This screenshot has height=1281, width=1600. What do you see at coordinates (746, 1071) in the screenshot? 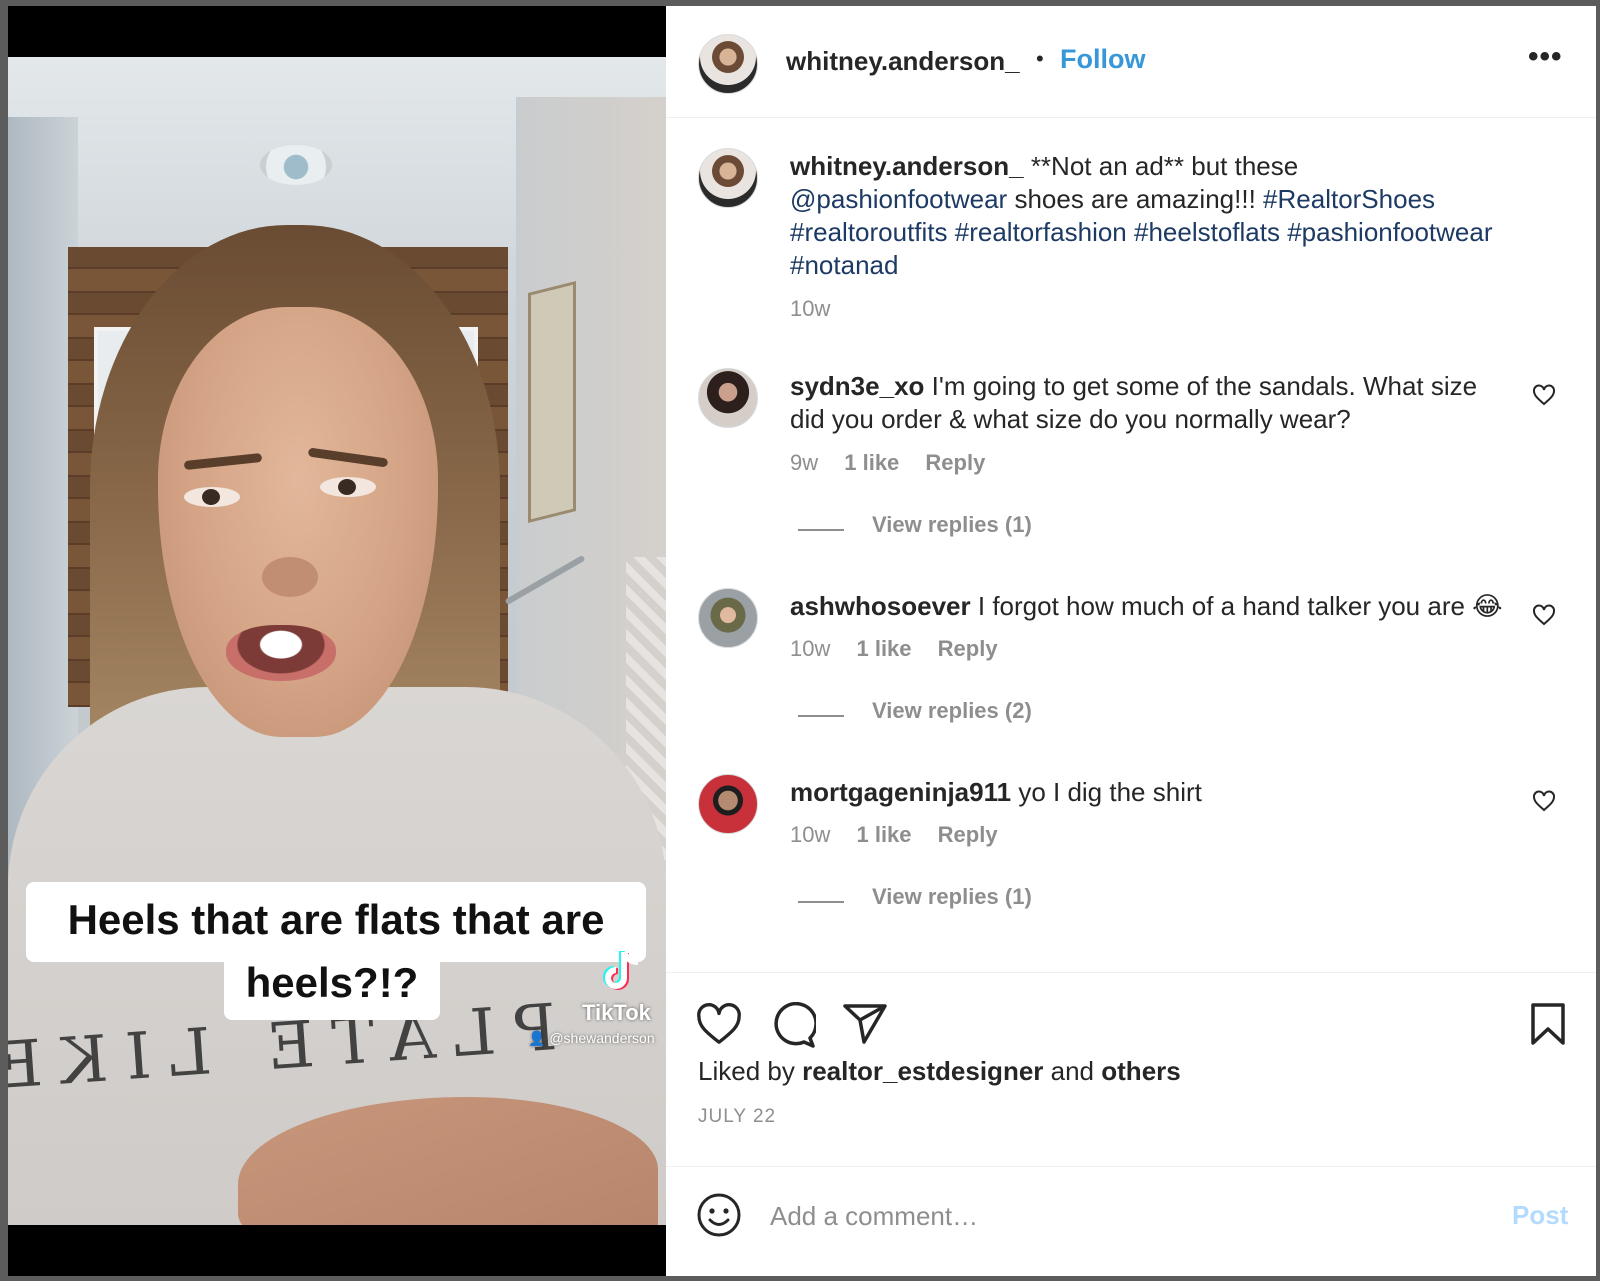
I see `liked-by-prefix: Liked by` at bounding box center [746, 1071].